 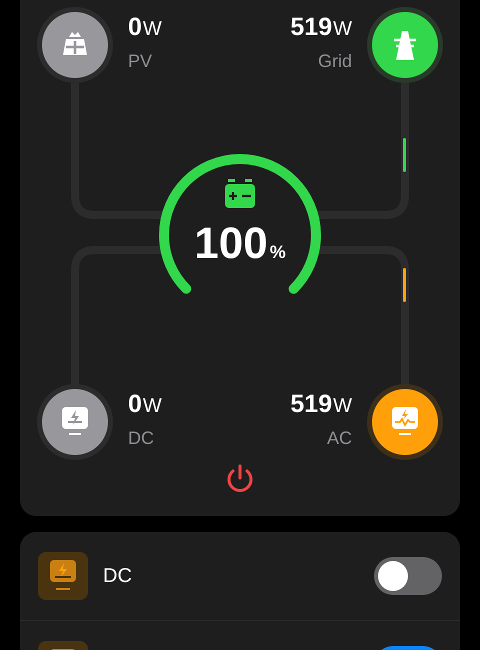 What do you see at coordinates (75, 422) in the screenshot?
I see `dc-outlet-icon` at bounding box center [75, 422].